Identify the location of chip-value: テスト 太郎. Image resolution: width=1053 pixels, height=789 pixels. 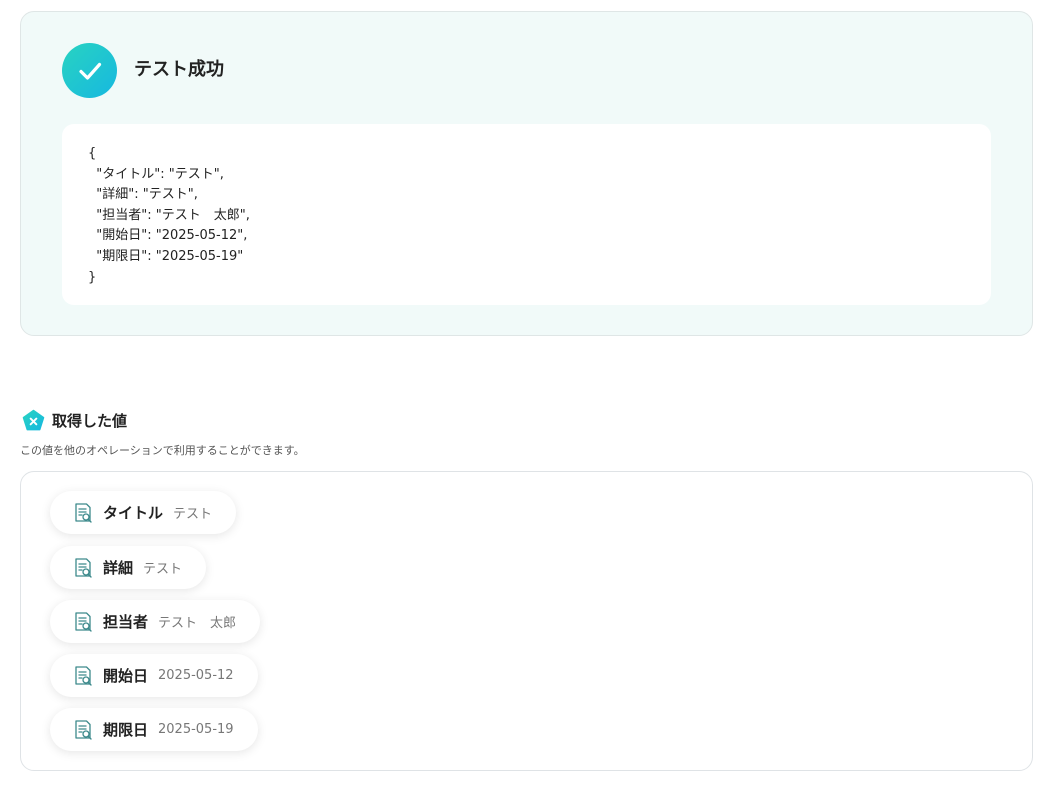
(197, 623).